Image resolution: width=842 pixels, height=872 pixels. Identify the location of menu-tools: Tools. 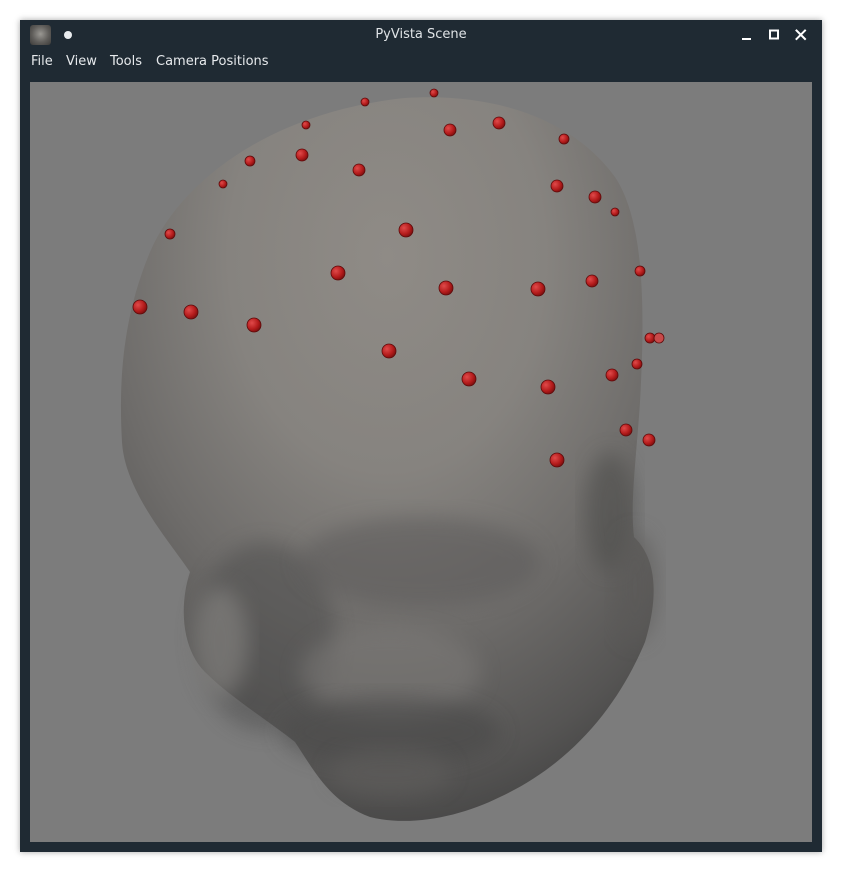
(126, 61).